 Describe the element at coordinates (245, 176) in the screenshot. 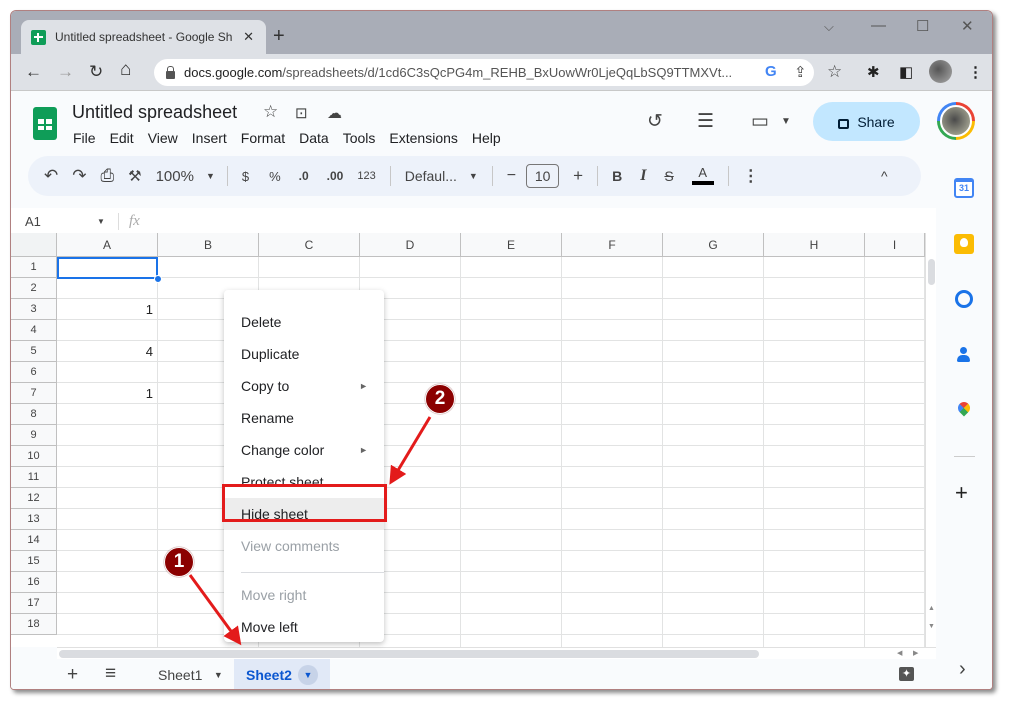

I see `currency-format-button: $` at that location.